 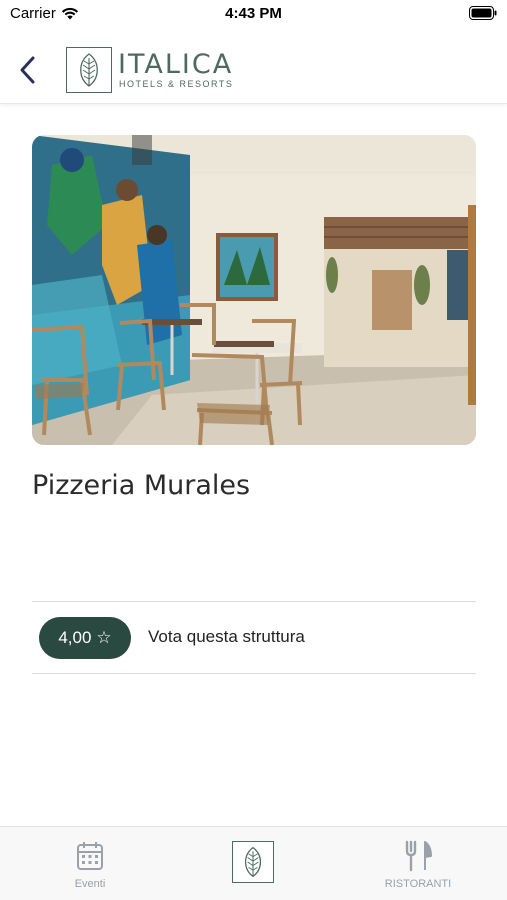 What do you see at coordinates (253, 70) in the screenshot?
I see `app-header: ITALICA HOTELS & RESORTS` at bounding box center [253, 70].